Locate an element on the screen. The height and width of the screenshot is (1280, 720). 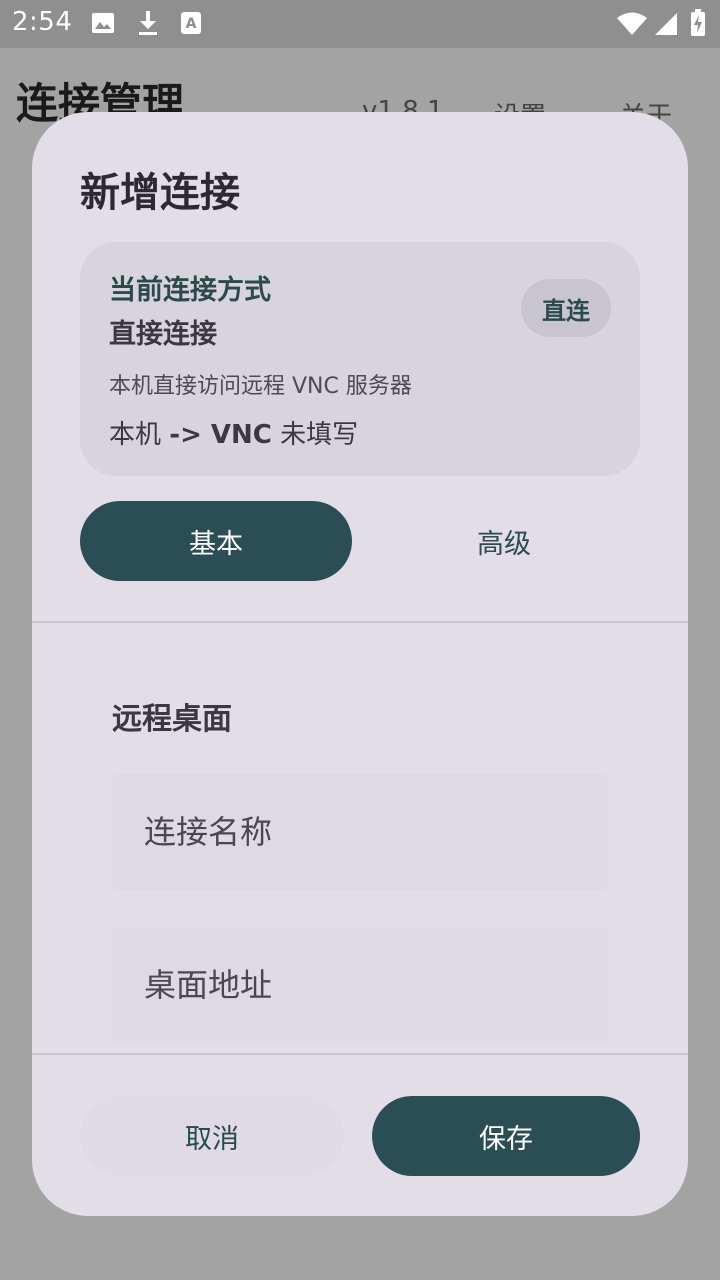
desktop-address-field is located at coordinates (360, 985).